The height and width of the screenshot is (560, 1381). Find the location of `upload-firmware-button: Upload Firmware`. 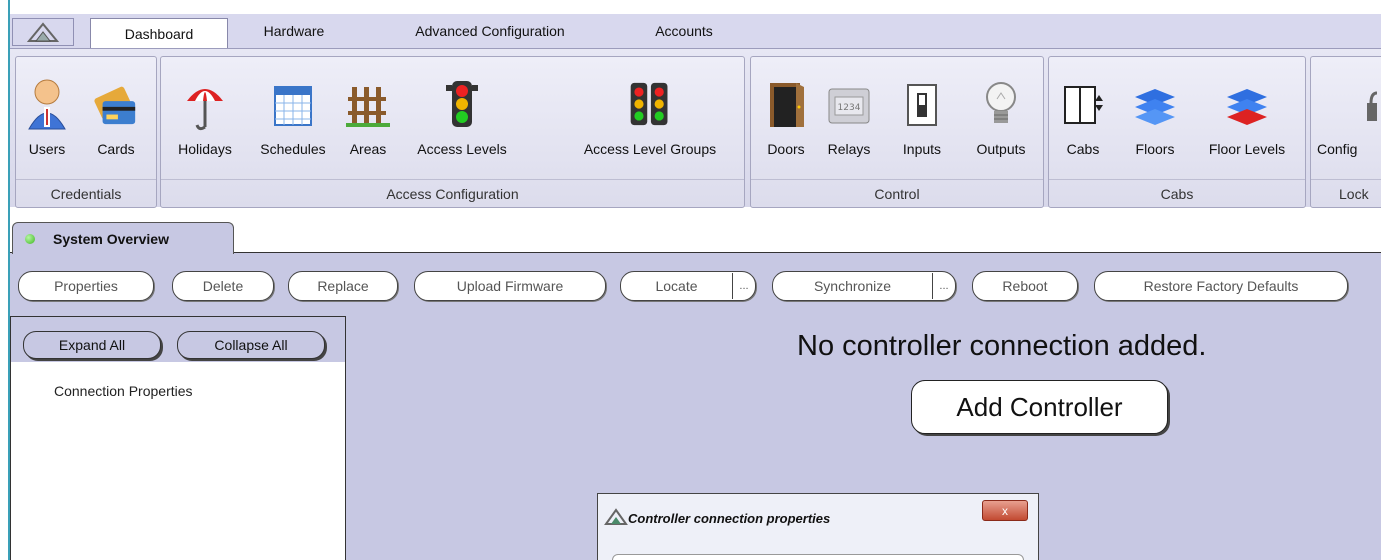

upload-firmware-button: Upload Firmware is located at coordinates (510, 286).